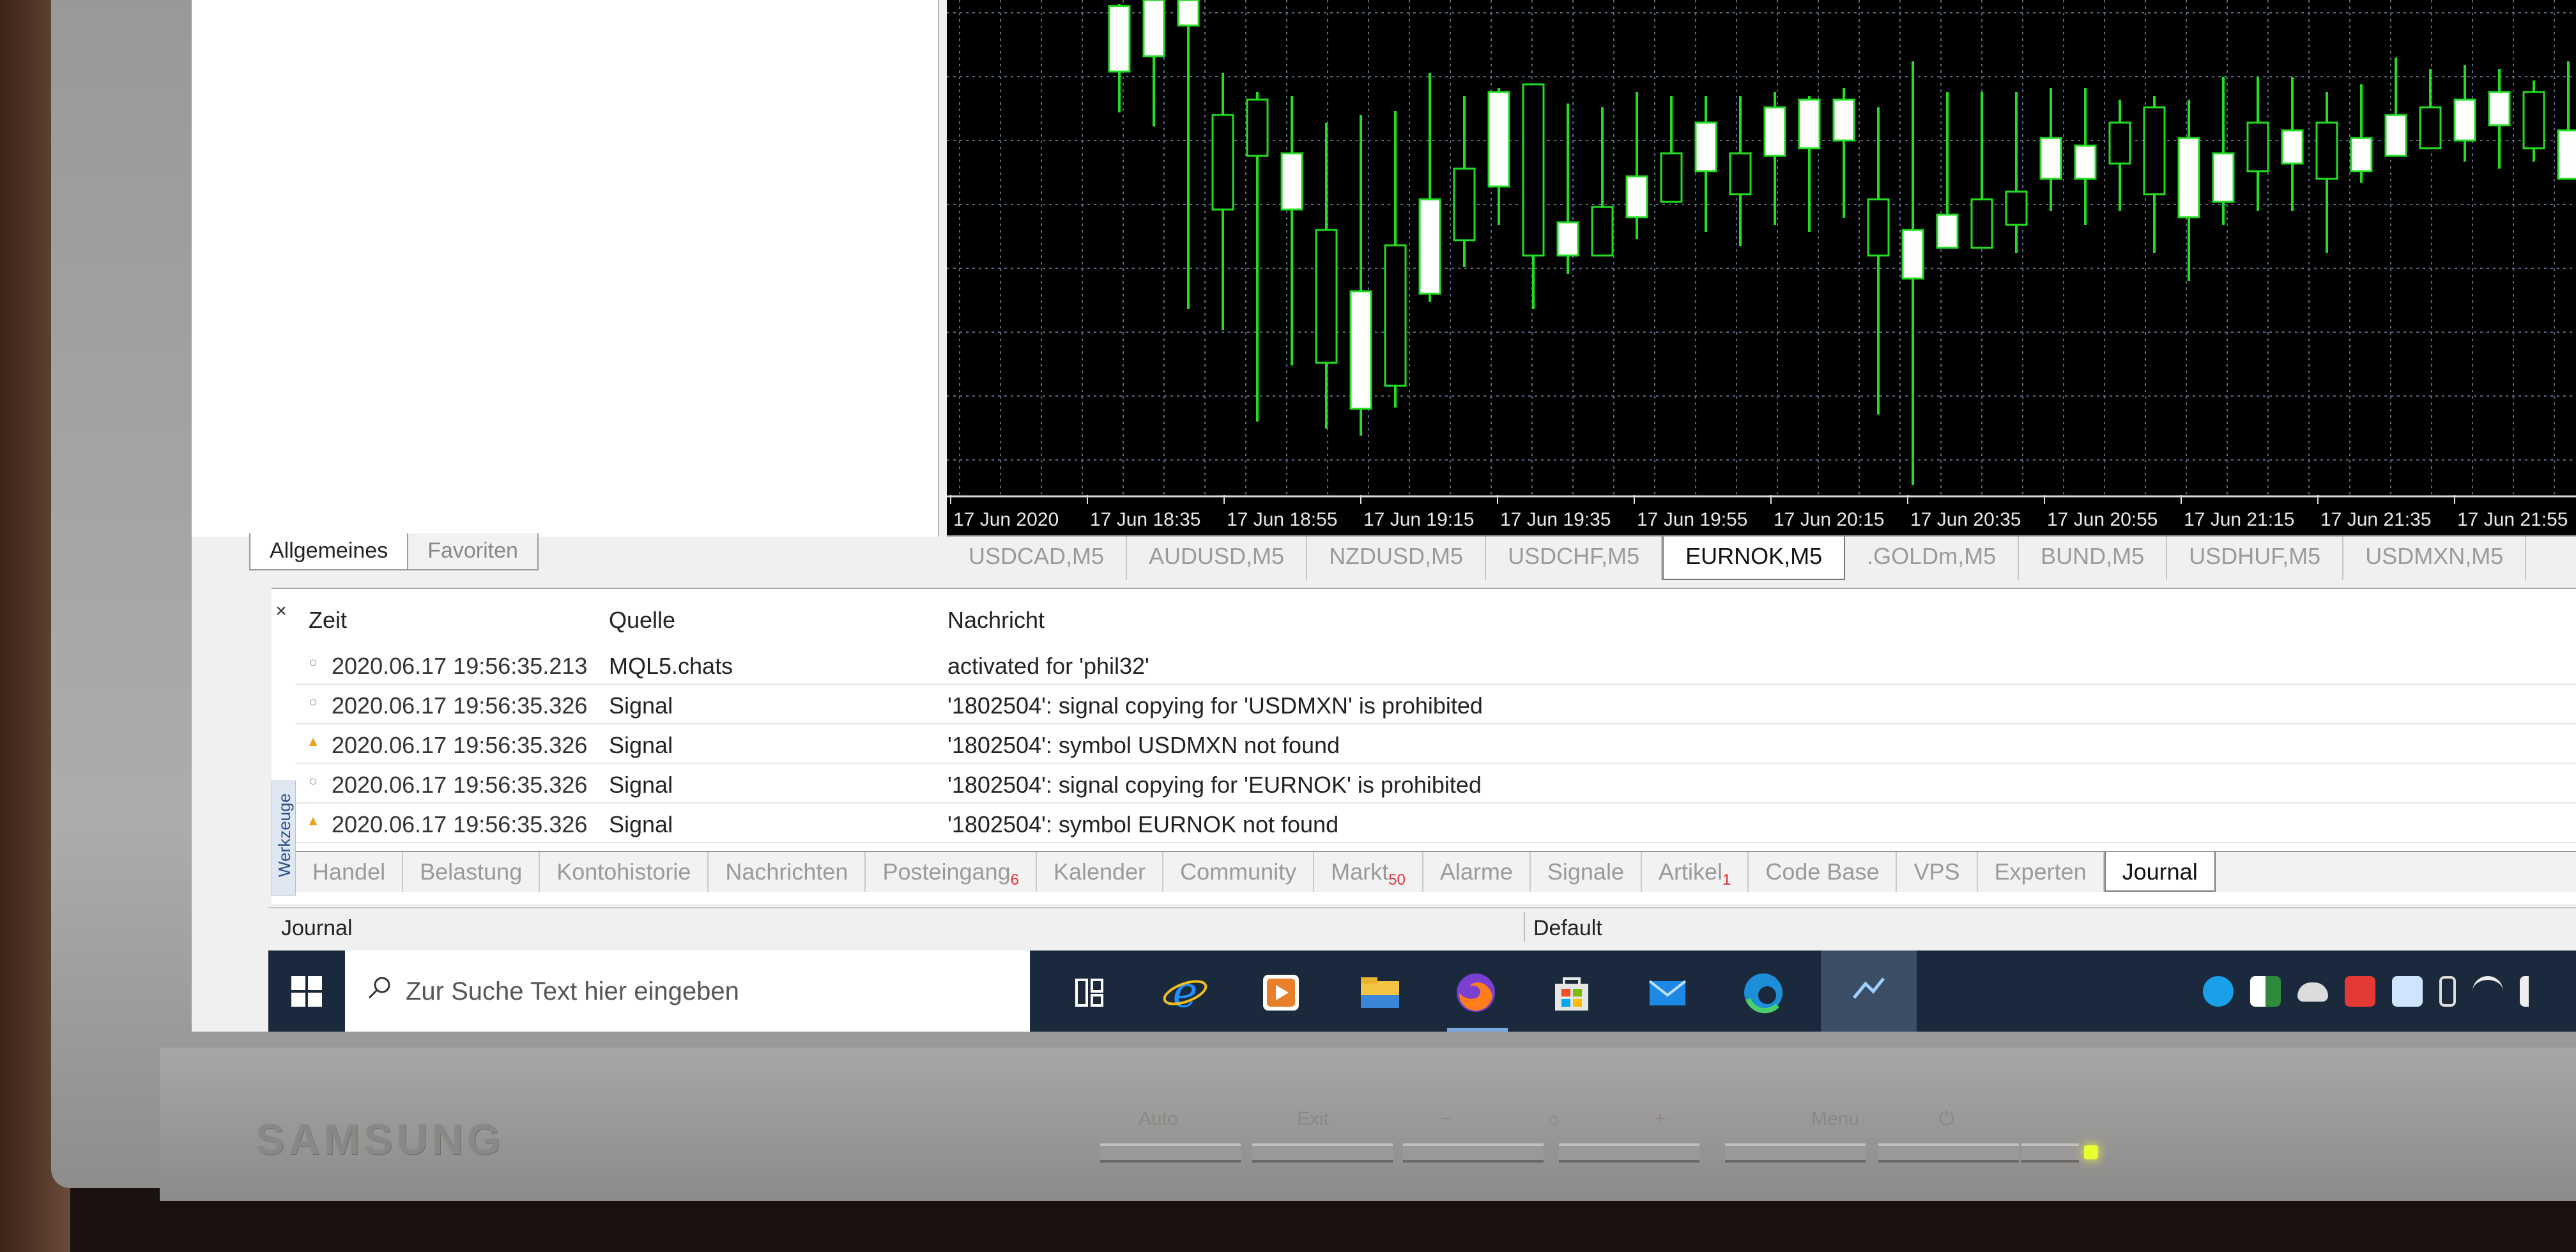 This screenshot has height=1252, width=2576. Describe the element at coordinates (1475, 992) in the screenshot. I see `firefox-icon` at that location.